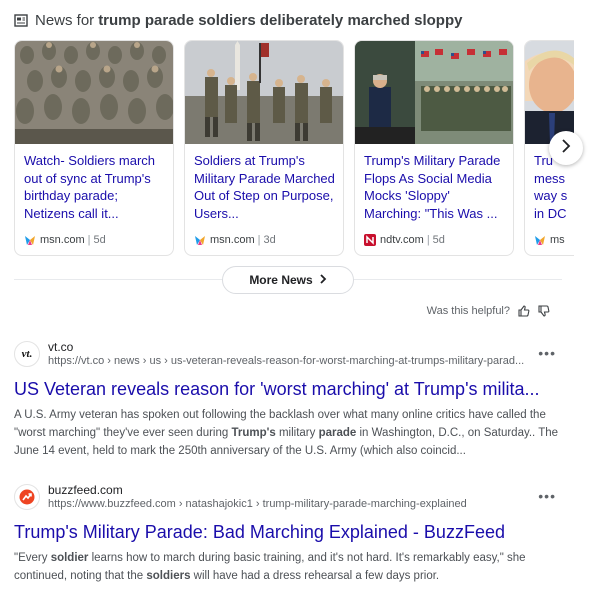 This screenshot has width=592, height=600. I want to click on news-card-source-name: ndtv.com, so click(402, 240).